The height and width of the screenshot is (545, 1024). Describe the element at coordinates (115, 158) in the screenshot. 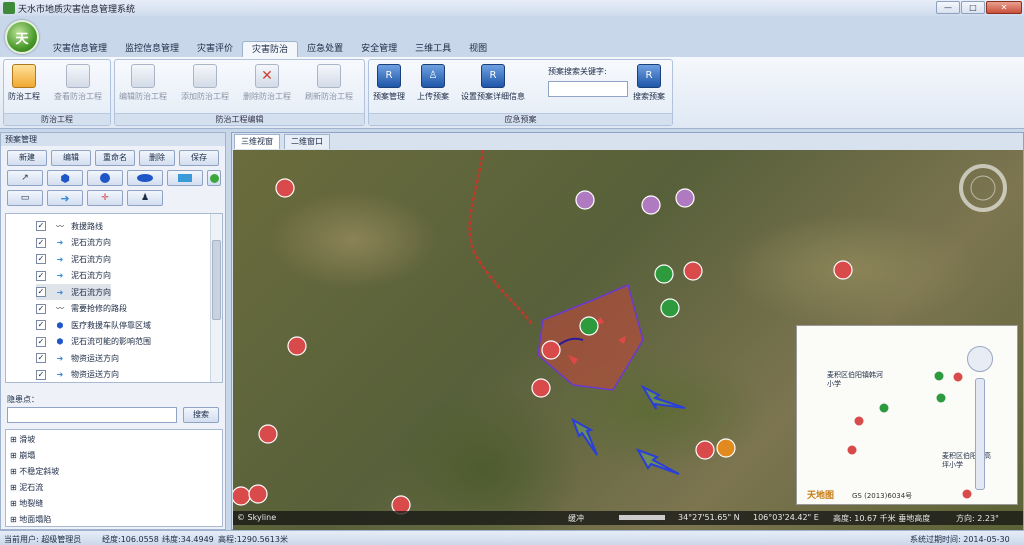

I see `rename-button: 重命名` at that location.